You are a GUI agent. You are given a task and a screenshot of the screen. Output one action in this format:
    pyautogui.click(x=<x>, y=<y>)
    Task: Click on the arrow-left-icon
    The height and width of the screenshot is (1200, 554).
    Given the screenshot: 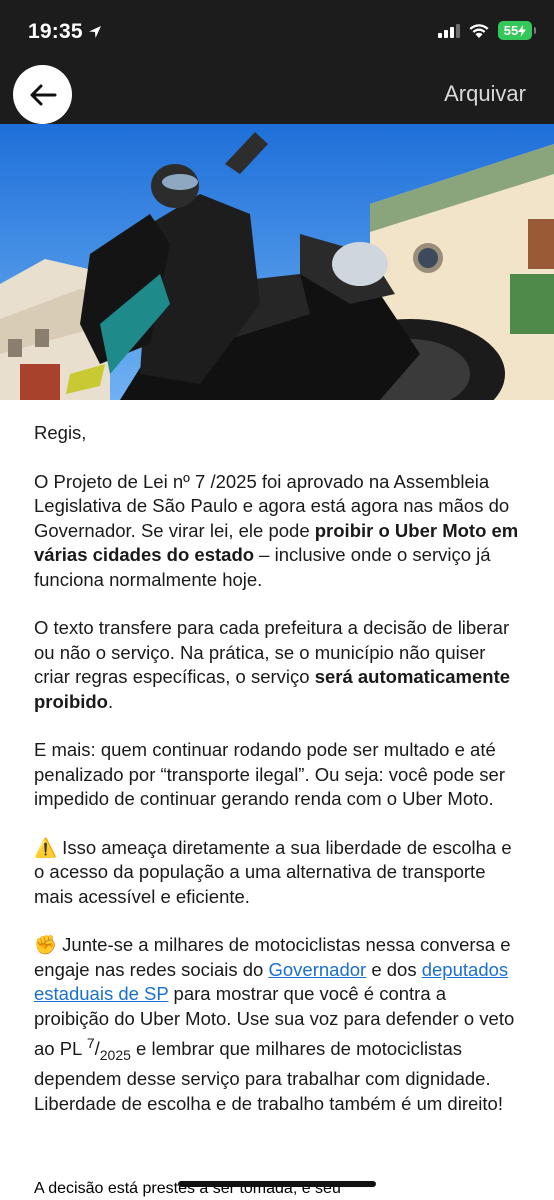 What is the action you would take?
    pyautogui.click(x=43, y=94)
    